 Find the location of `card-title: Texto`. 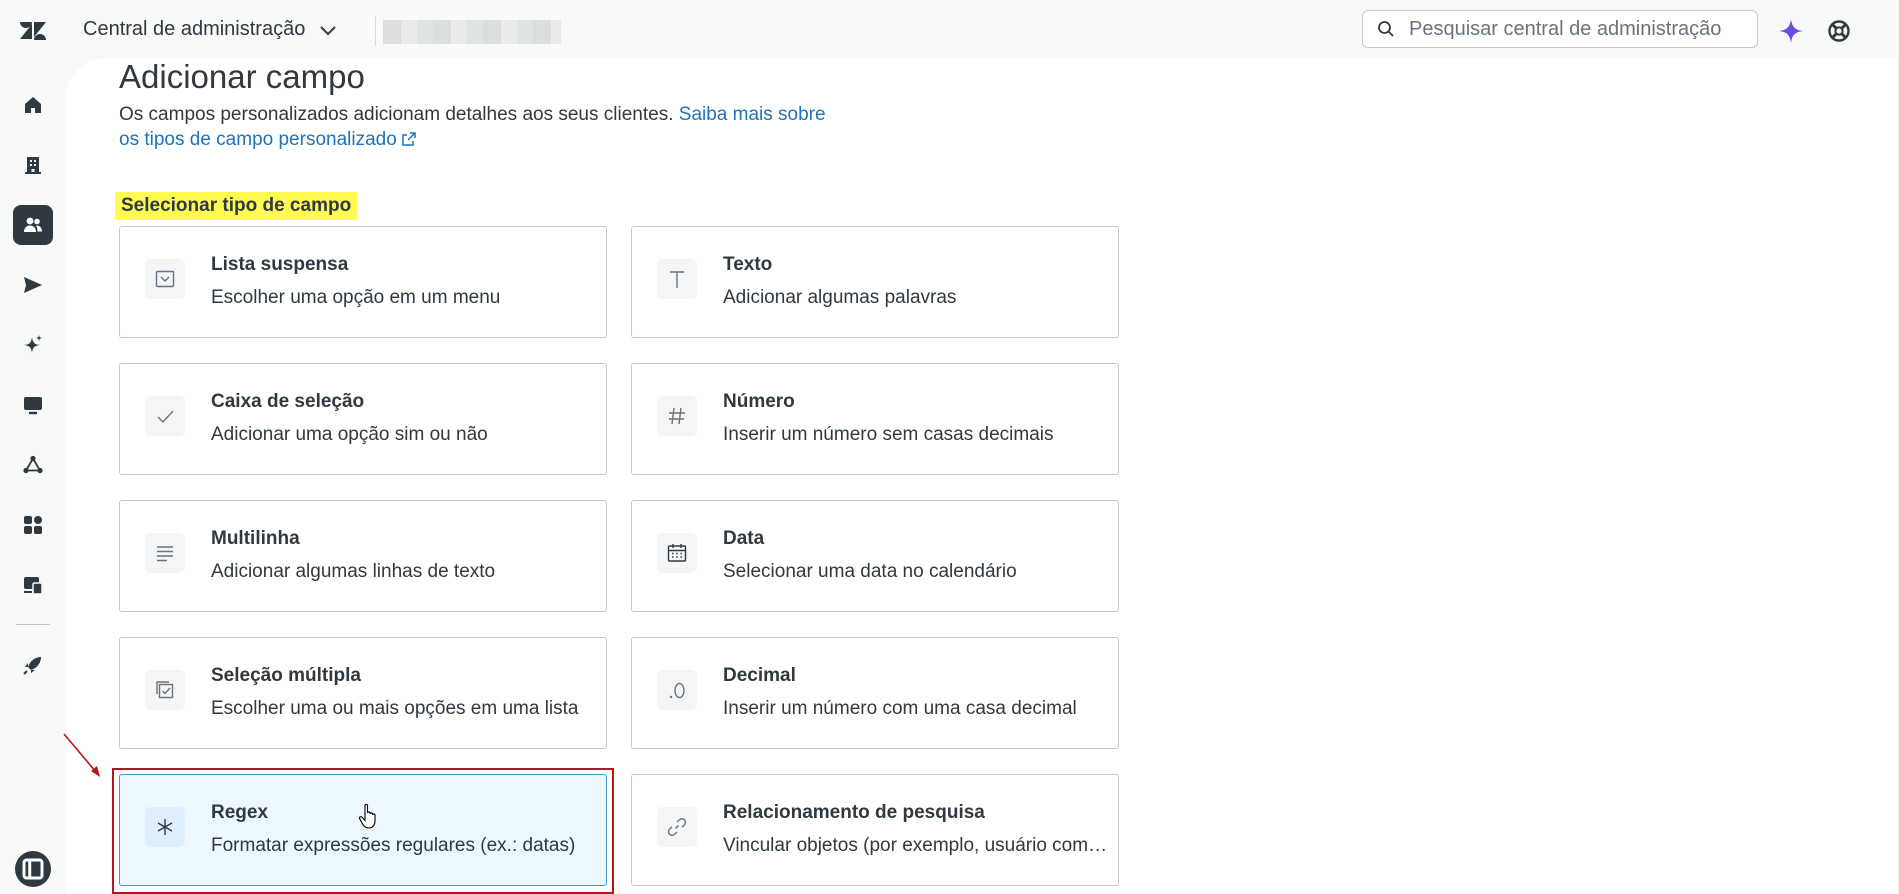

card-title: Texto is located at coordinates (748, 264).